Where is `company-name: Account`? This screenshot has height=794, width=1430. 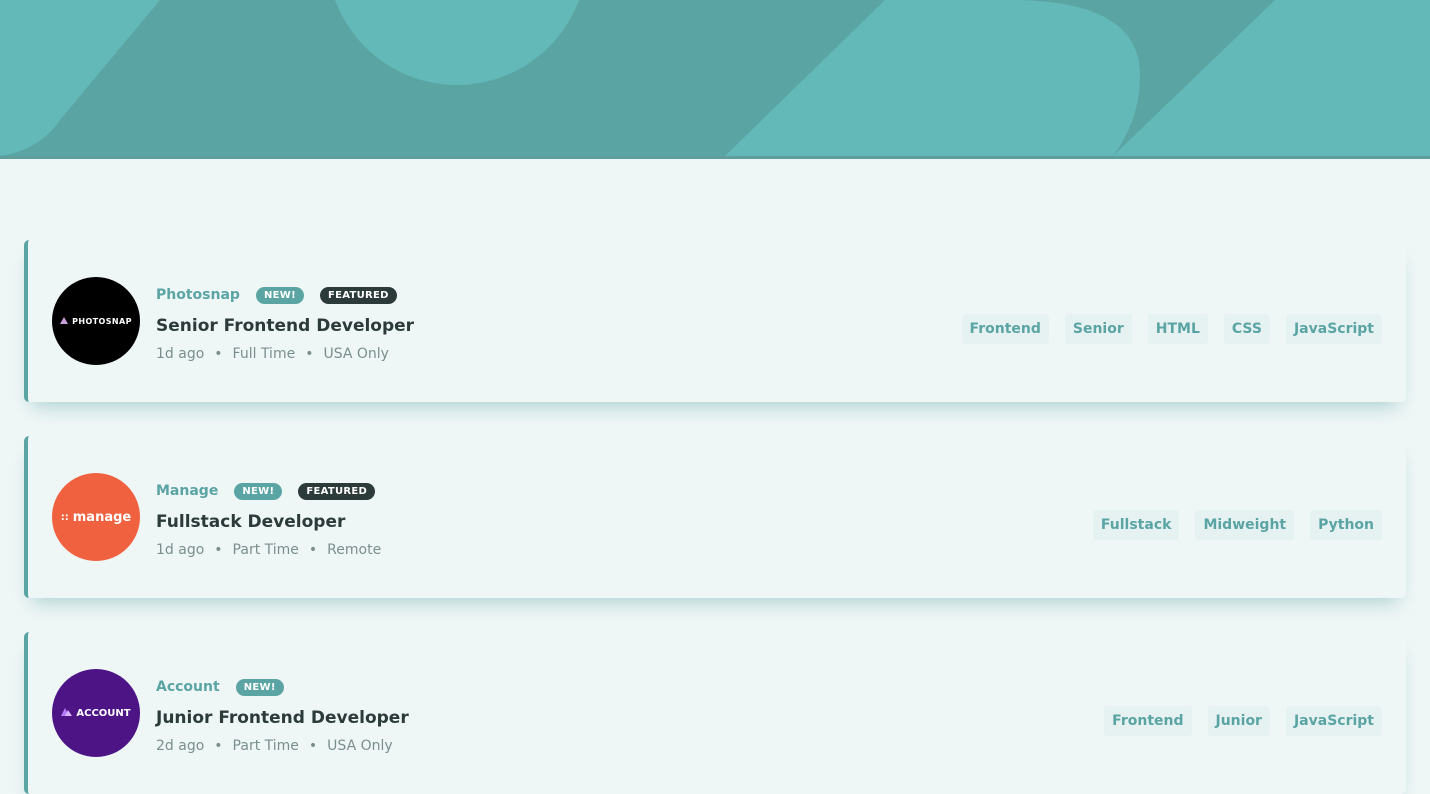 company-name: Account is located at coordinates (188, 687).